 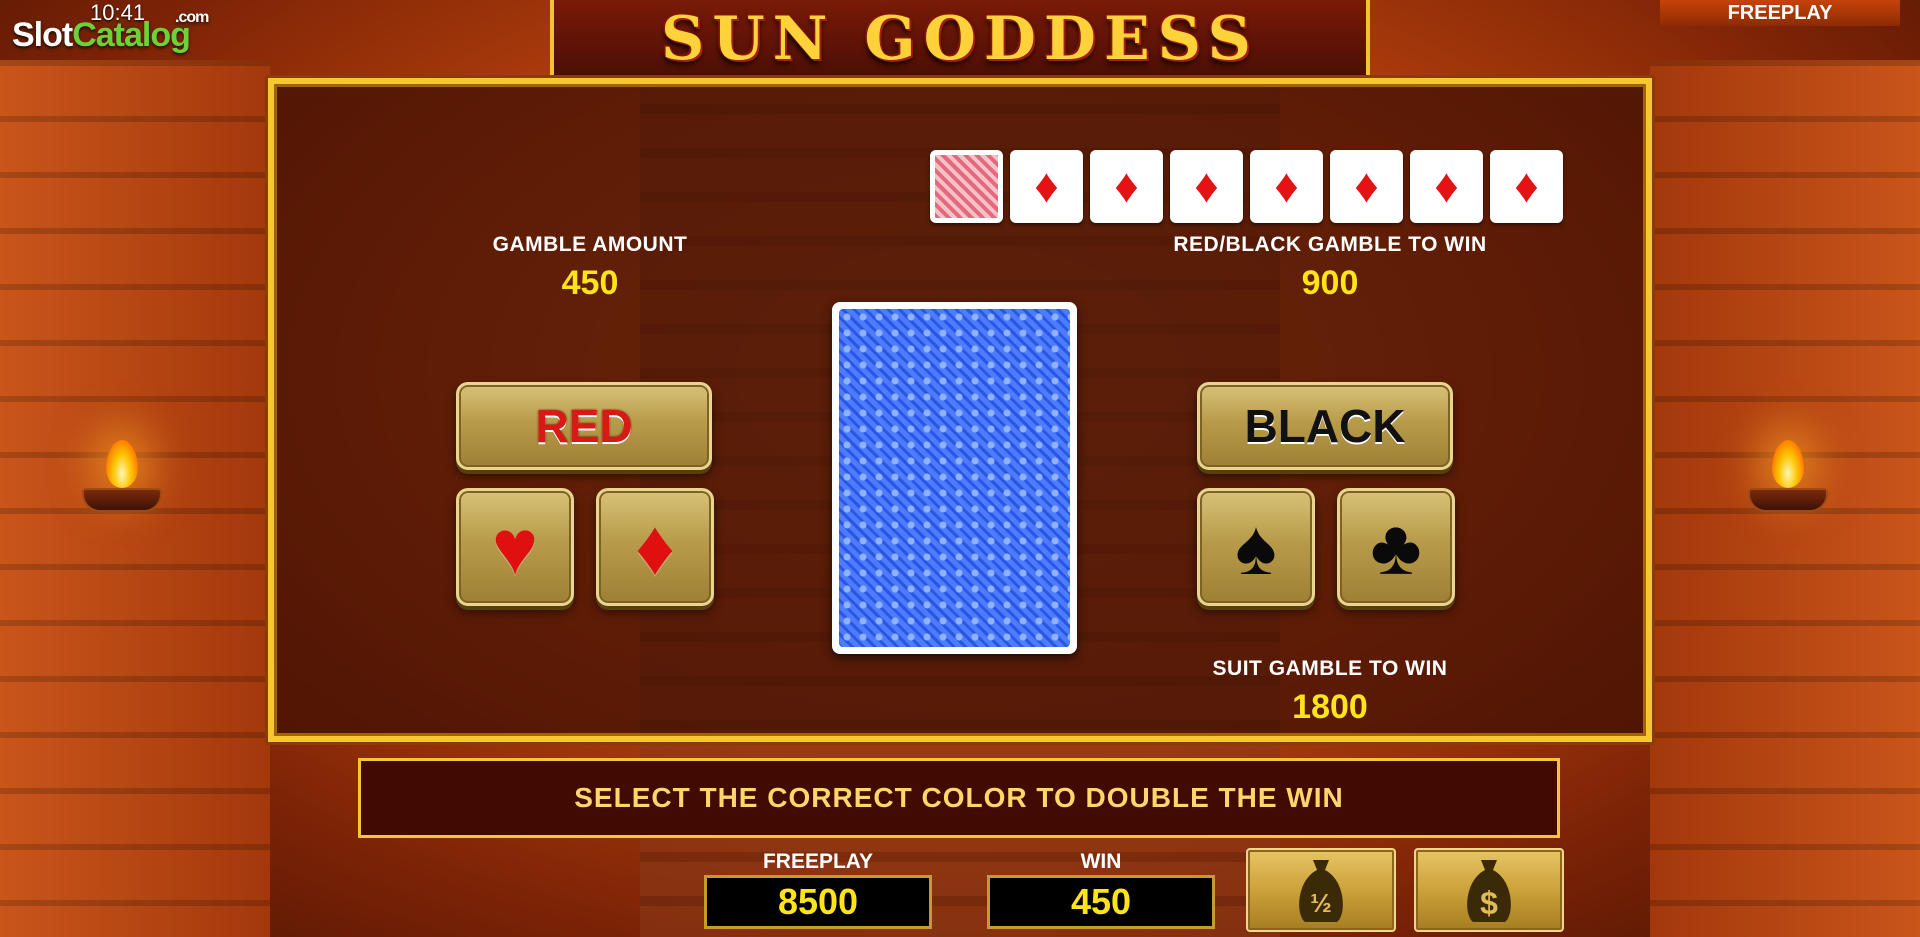 What do you see at coordinates (1330, 668) in the screenshot?
I see `suit-gamble-label: SUIT GAMBLE TO WIN` at bounding box center [1330, 668].